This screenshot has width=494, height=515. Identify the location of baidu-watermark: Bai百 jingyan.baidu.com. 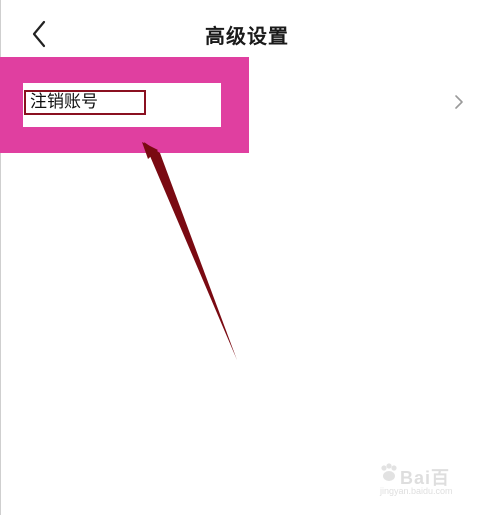
(424, 478).